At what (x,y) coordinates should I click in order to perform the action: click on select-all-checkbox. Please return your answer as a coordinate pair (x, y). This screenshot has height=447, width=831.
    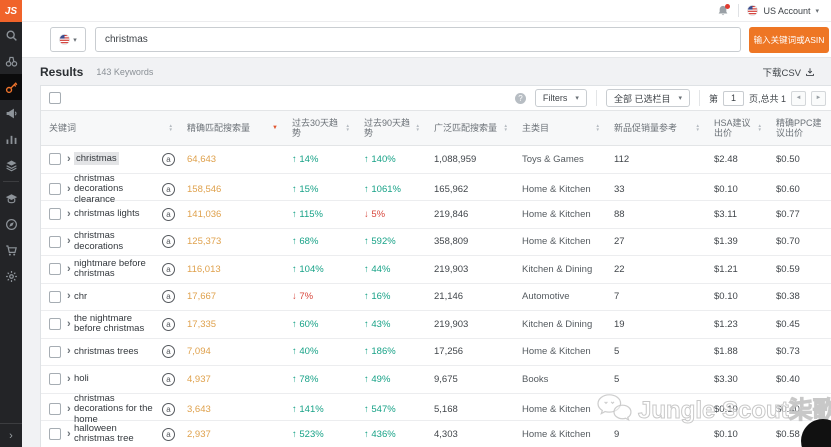
    Looking at the image, I should click on (55, 98).